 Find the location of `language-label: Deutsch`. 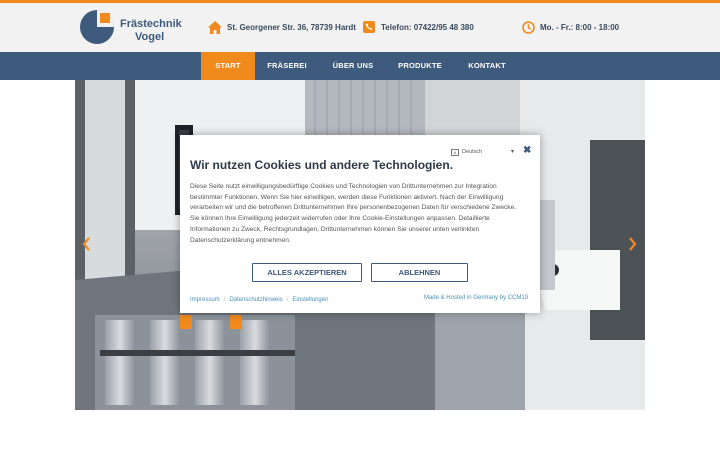

language-label: Deutsch is located at coordinates (472, 152).